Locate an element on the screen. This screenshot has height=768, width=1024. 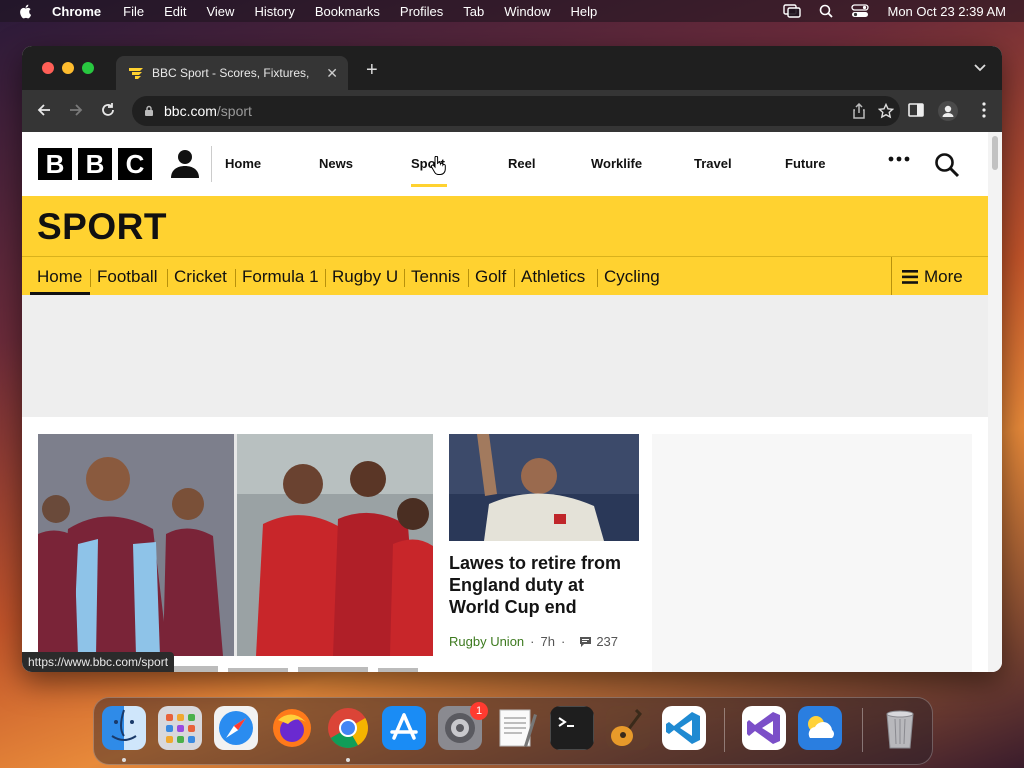
firefox-icon is located at coordinates (292, 728).